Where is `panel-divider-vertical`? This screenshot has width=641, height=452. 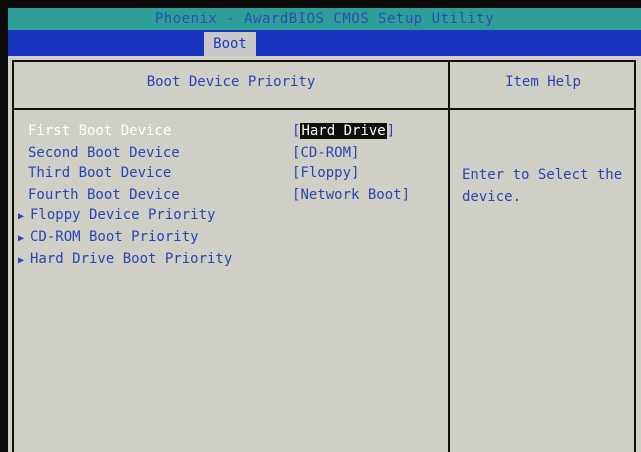
panel-divider-vertical is located at coordinates (449, 256).